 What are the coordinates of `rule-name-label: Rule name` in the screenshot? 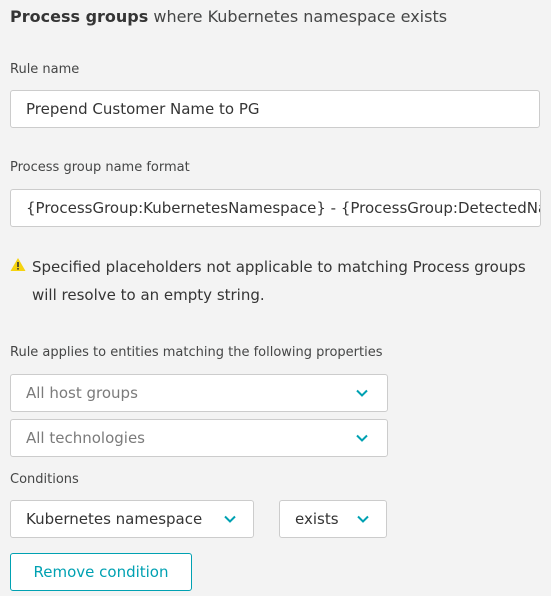 It's located at (45, 69).